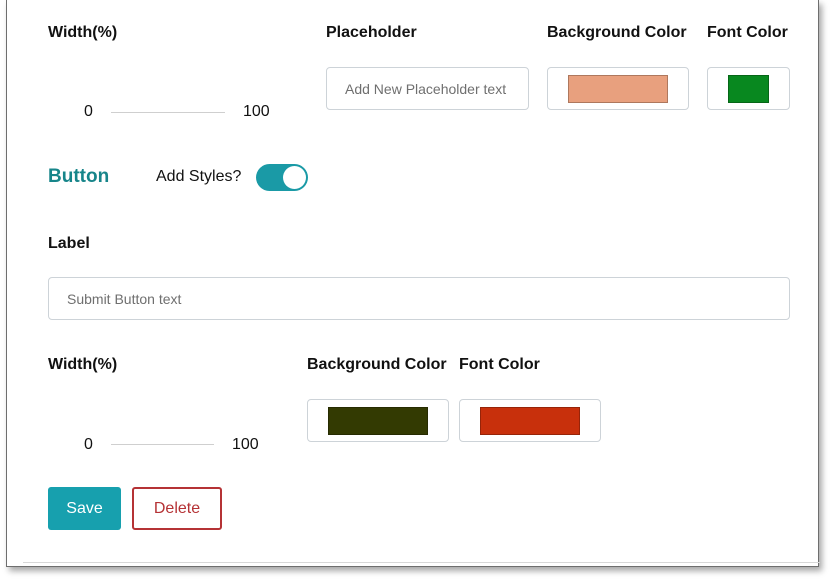  Describe the element at coordinates (282, 177) in the screenshot. I see `add-styles-toggle` at that location.